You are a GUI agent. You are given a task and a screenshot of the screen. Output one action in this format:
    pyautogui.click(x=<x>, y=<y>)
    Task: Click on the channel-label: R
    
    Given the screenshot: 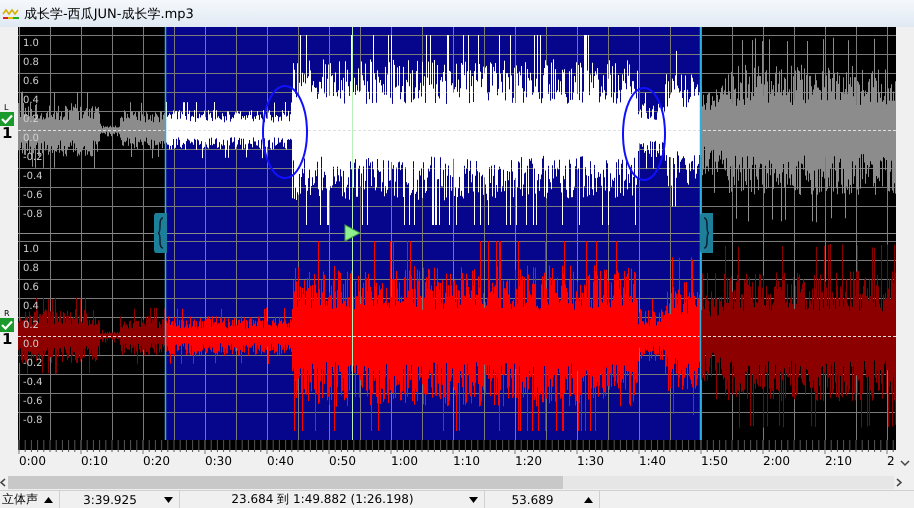 What is the action you would take?
    pyautogui.click(x=7, y=313)
    